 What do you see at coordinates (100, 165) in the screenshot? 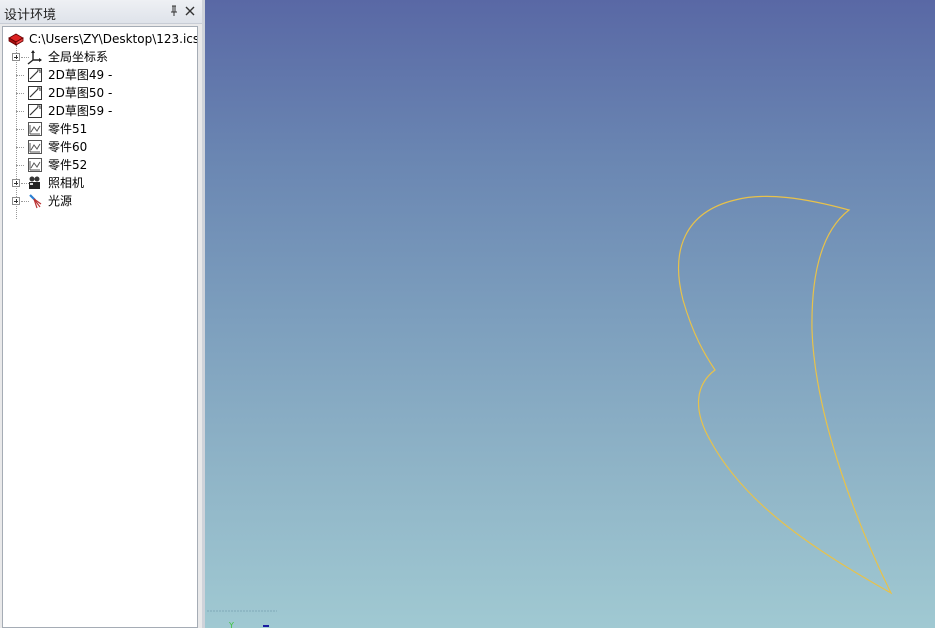
I see `tree-item-part-52: 零件52` at bounding box center [100, 165].